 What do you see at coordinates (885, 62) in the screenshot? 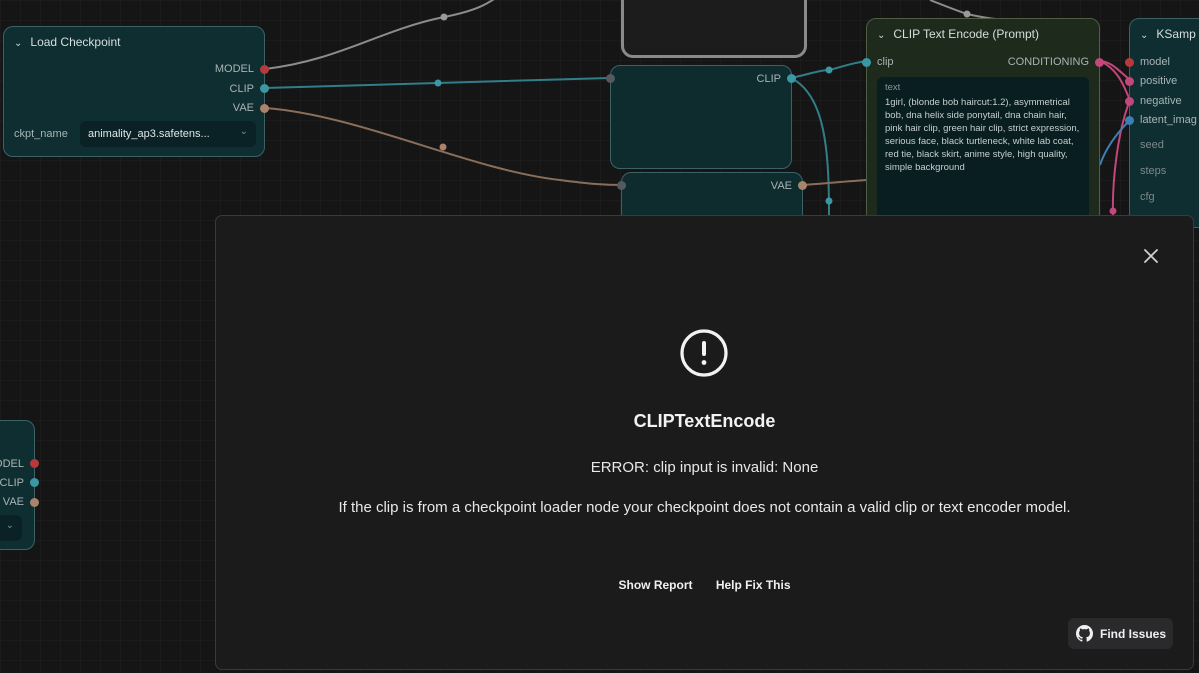
I see `input-clip-label: clip` at bounding box center [885, 62].